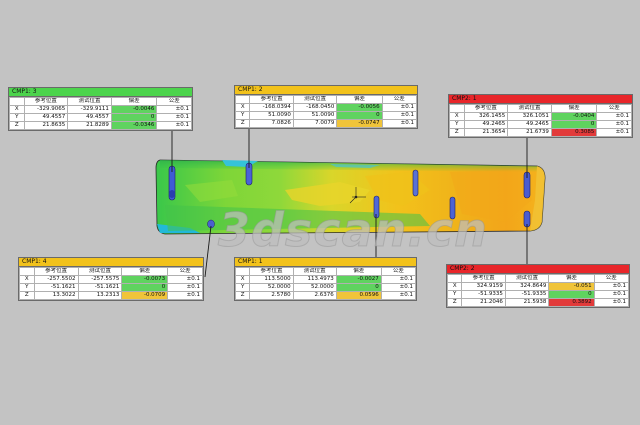  I want to click on callout-title: CMP1: 2, so click(326, 90).